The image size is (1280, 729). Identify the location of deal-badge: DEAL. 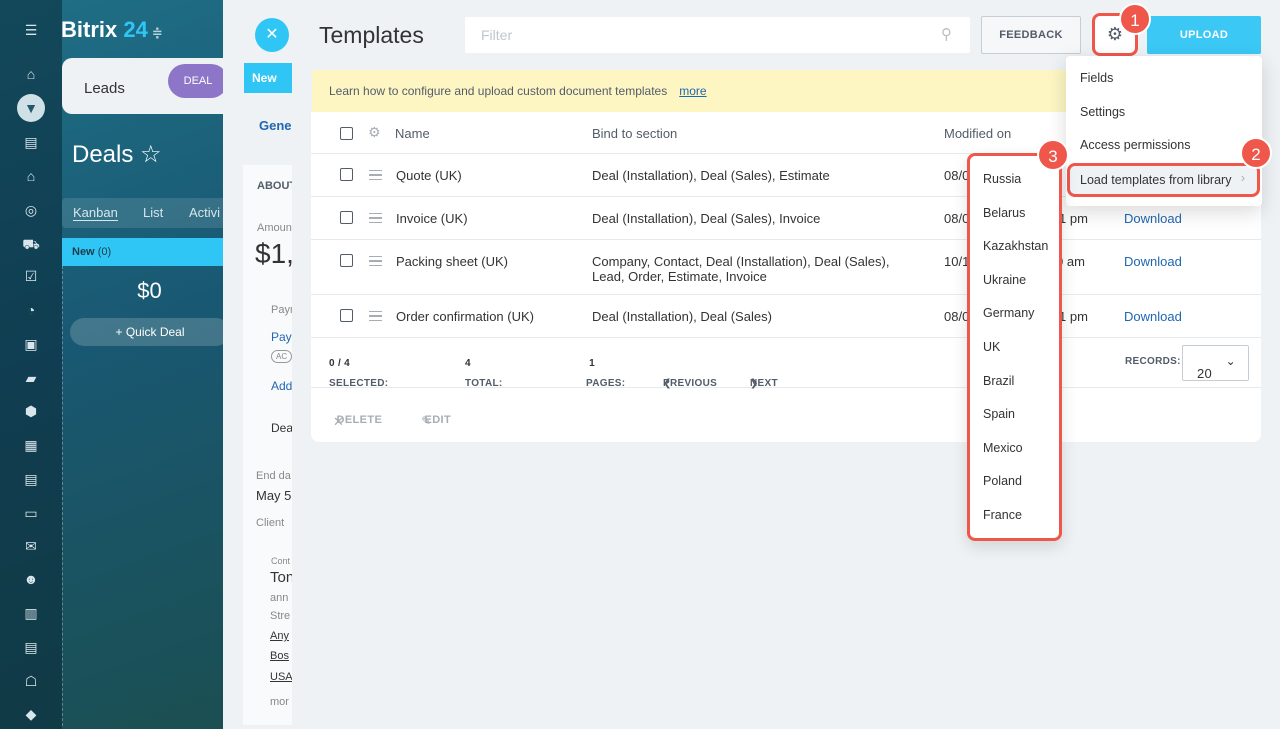
(198, 81).